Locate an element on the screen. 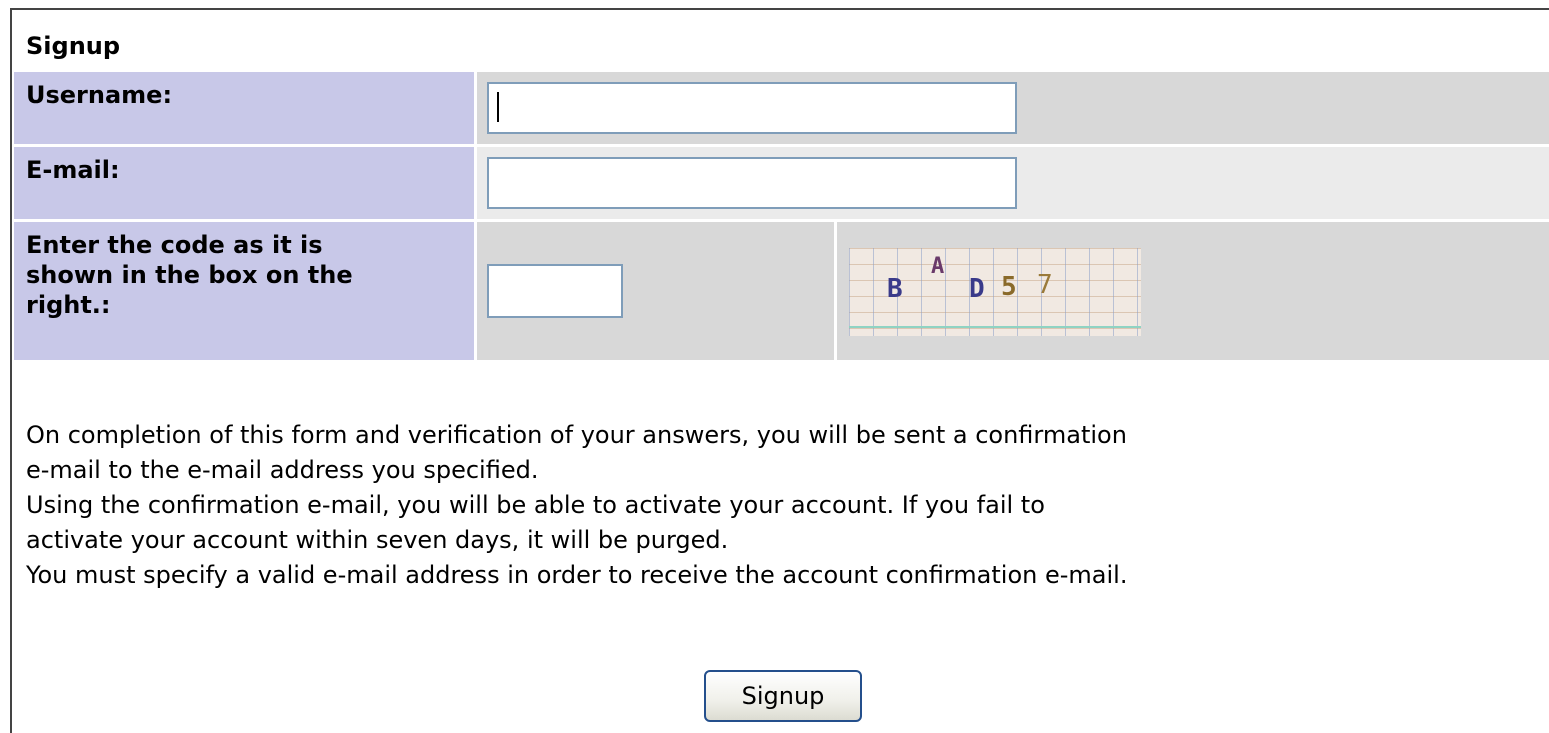  captcha-label-line-1: Enter the code as it is is located at coordinates (174, 245).